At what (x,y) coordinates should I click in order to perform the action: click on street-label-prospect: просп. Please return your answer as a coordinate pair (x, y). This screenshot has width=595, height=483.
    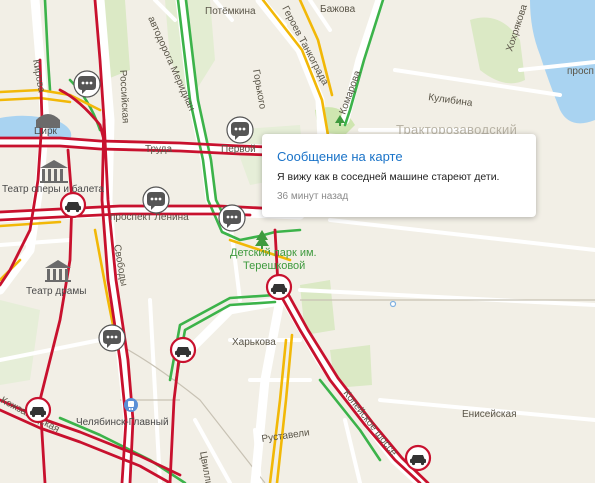
    Looking at the image, I should click on (580, 71).